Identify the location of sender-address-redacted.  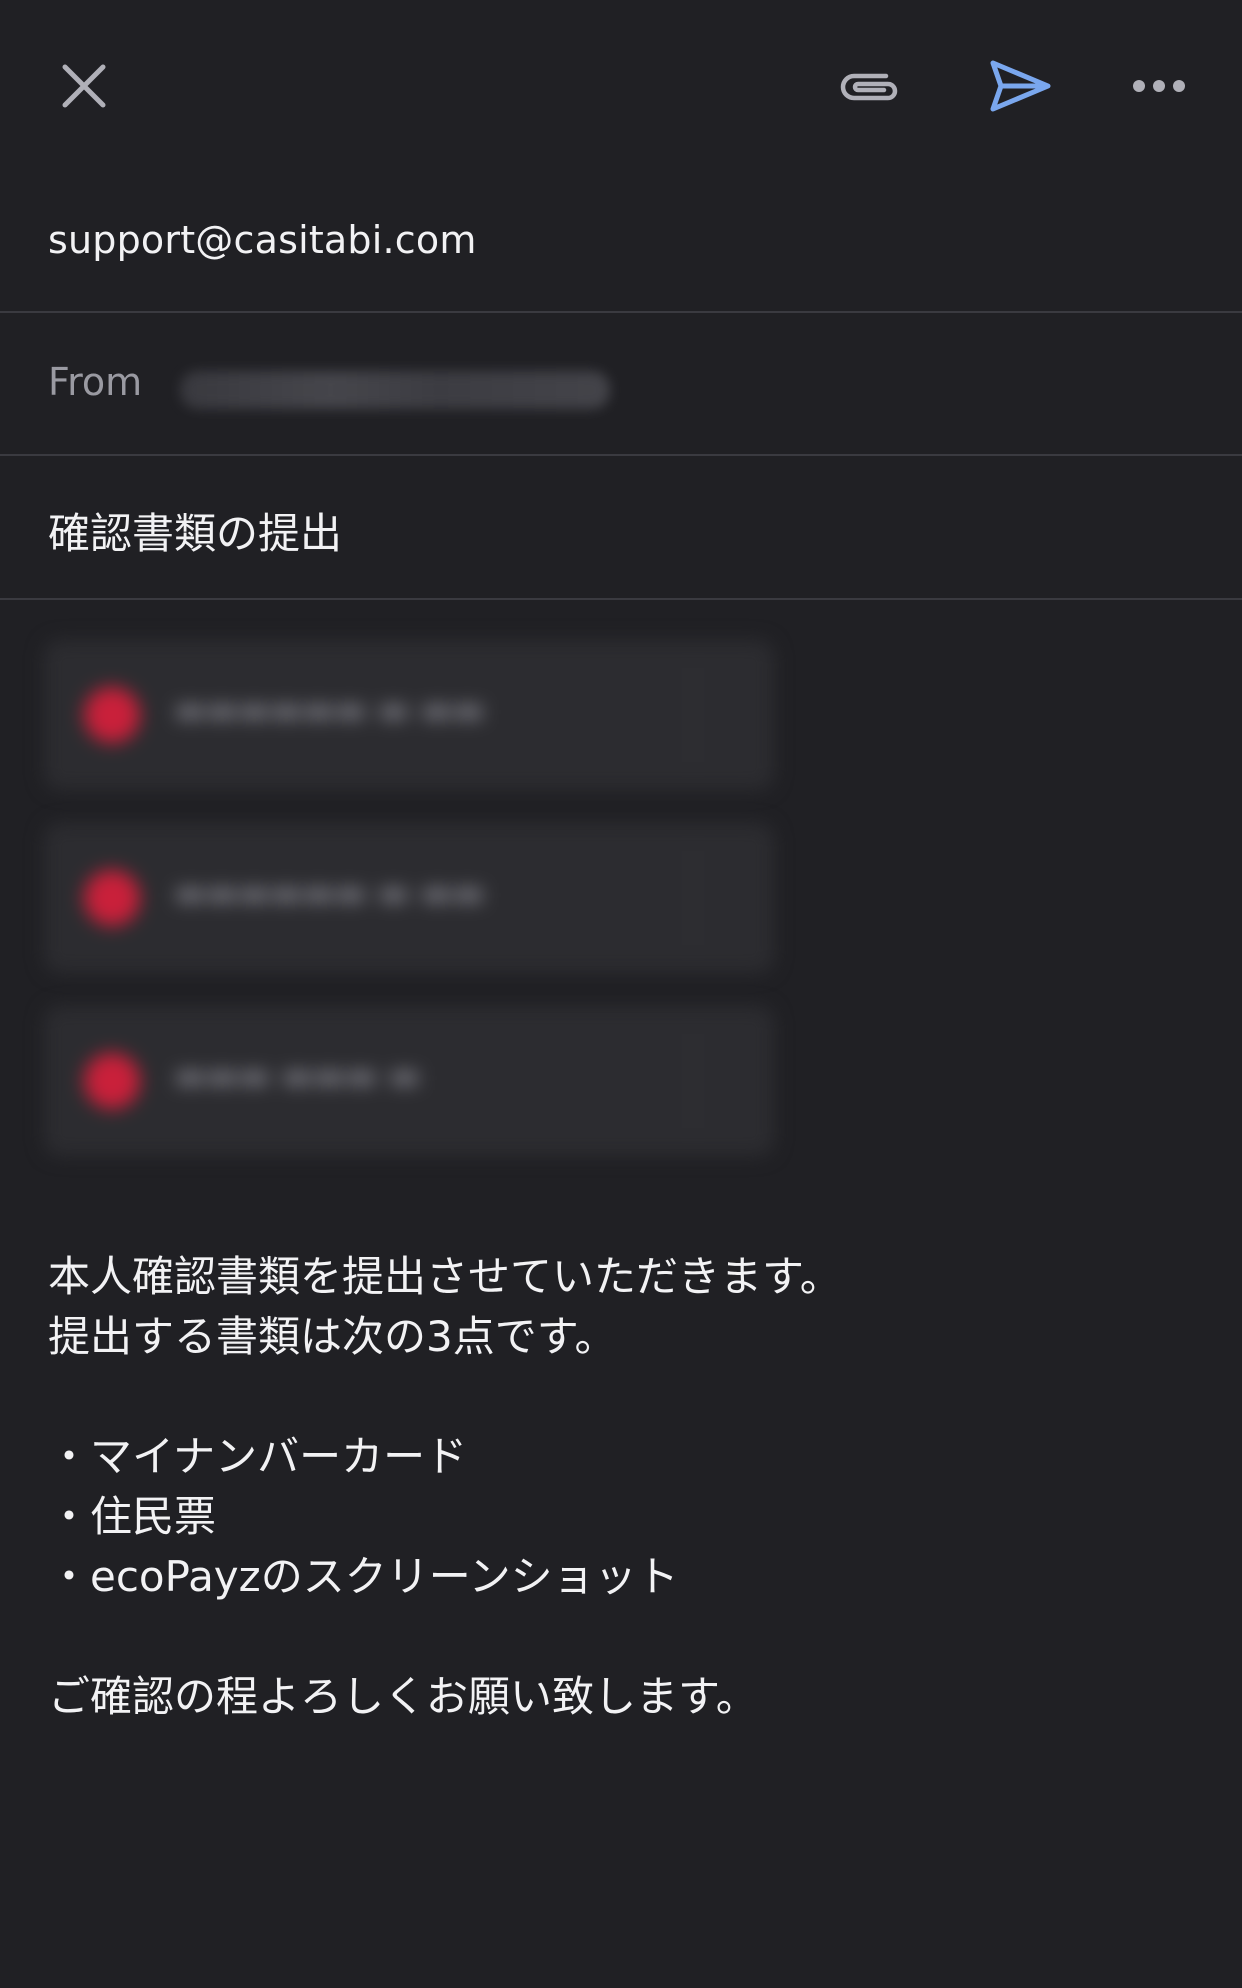
(395, 390).